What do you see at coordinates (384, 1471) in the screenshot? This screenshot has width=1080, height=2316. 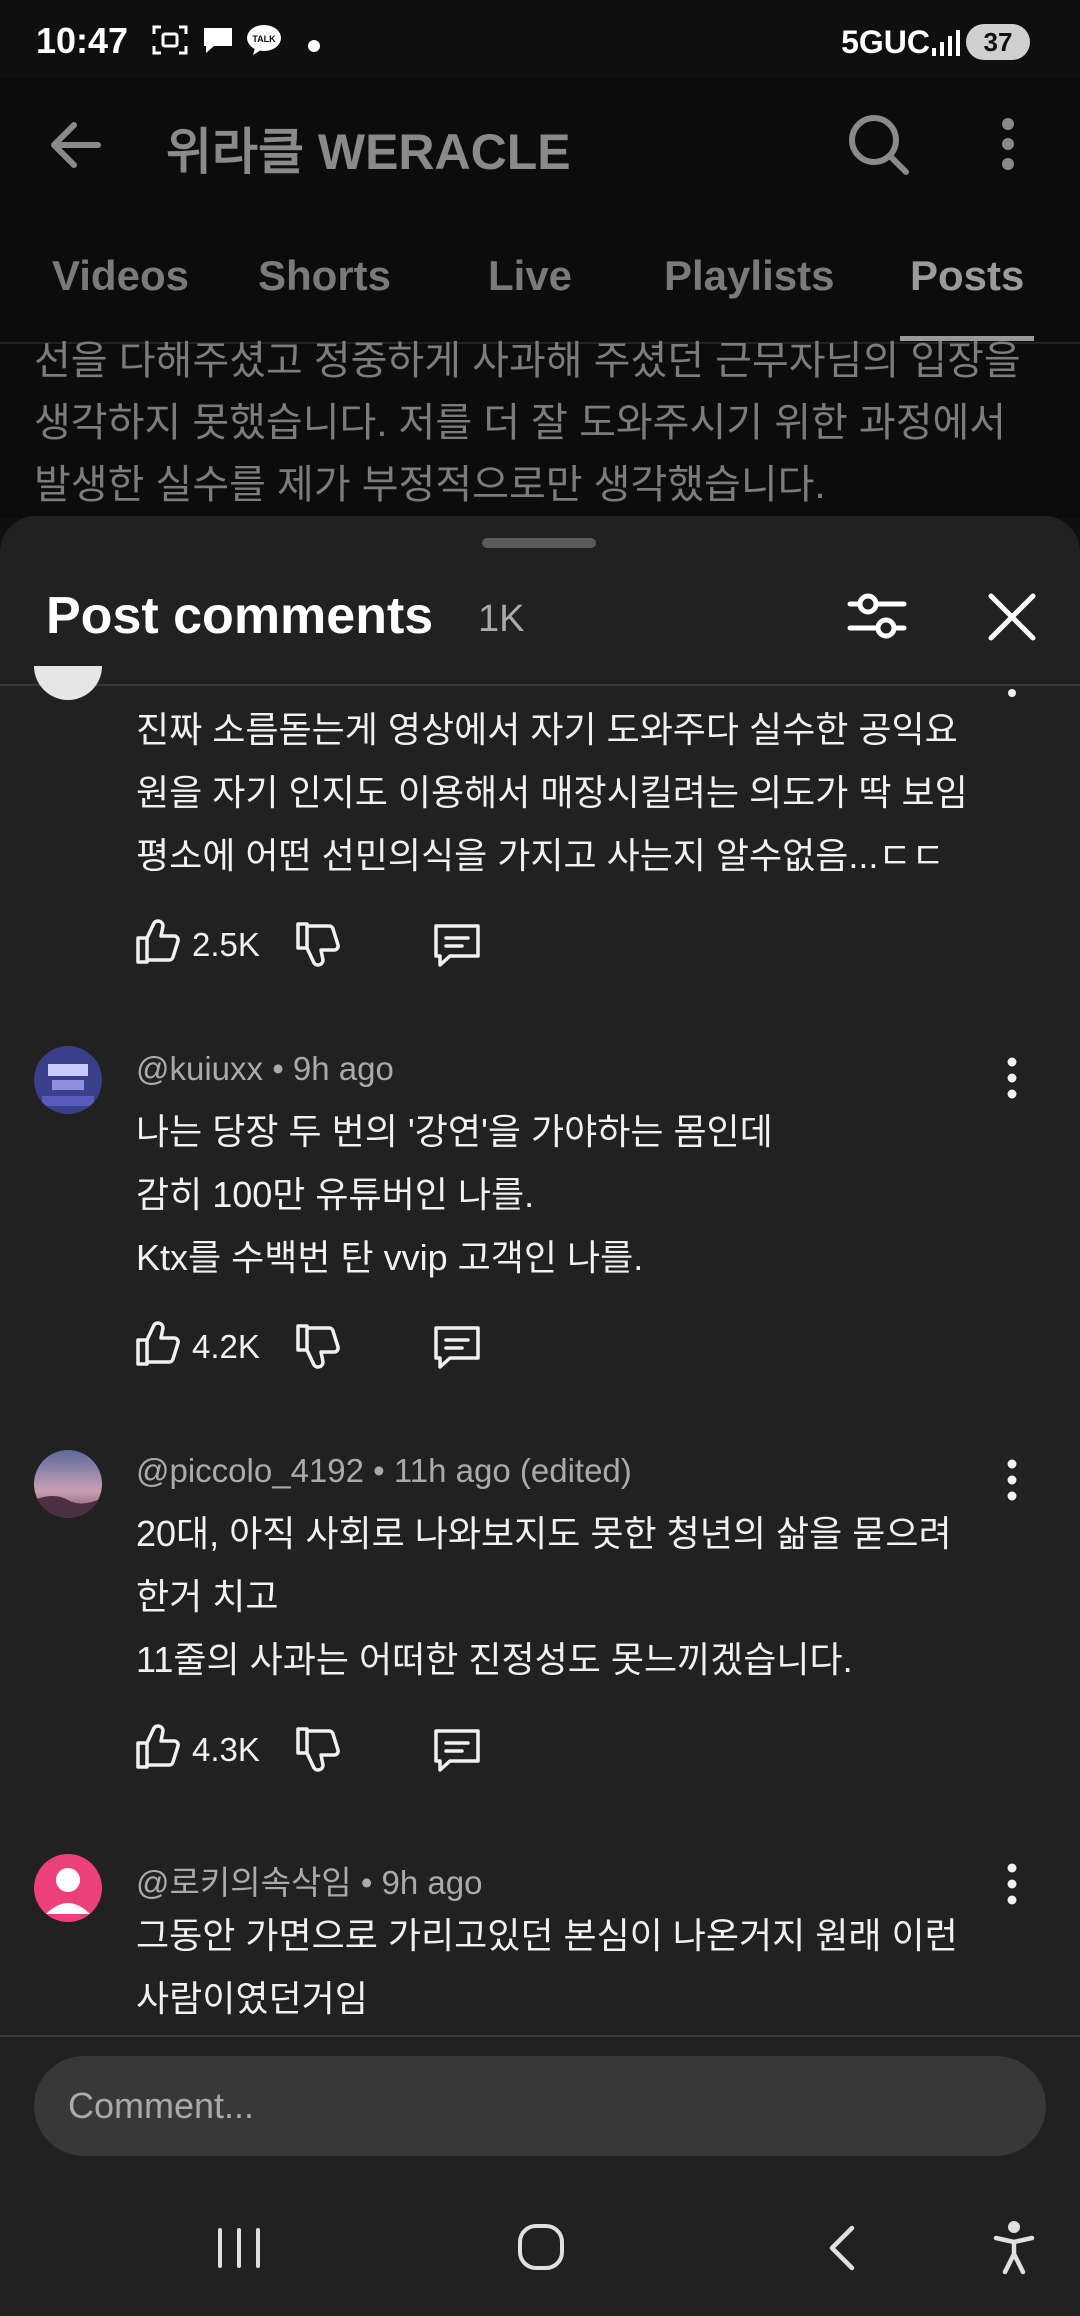 I see `comment-author: @piccolo_4192 • 11h ago (edited)` at bounding box center [384, 1471].